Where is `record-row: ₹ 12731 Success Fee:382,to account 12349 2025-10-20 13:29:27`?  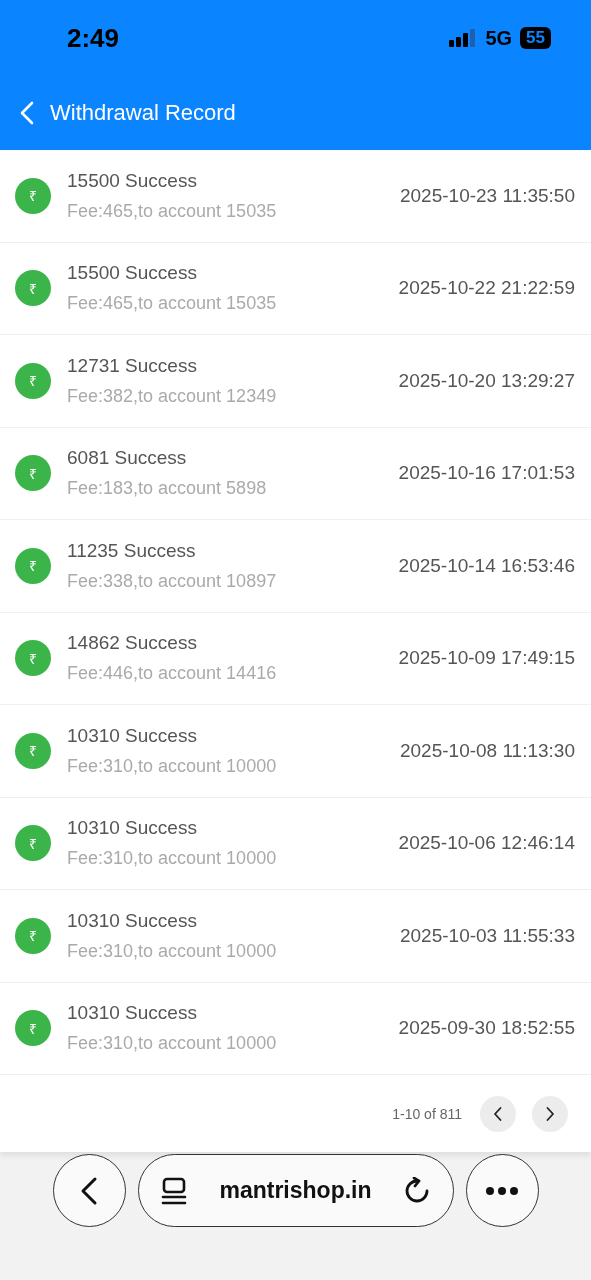 record-row: ₹ 12731 Success Fee:382,to account 12349 2025-10-20 13:29:27 is located at coordinates (295, 381).